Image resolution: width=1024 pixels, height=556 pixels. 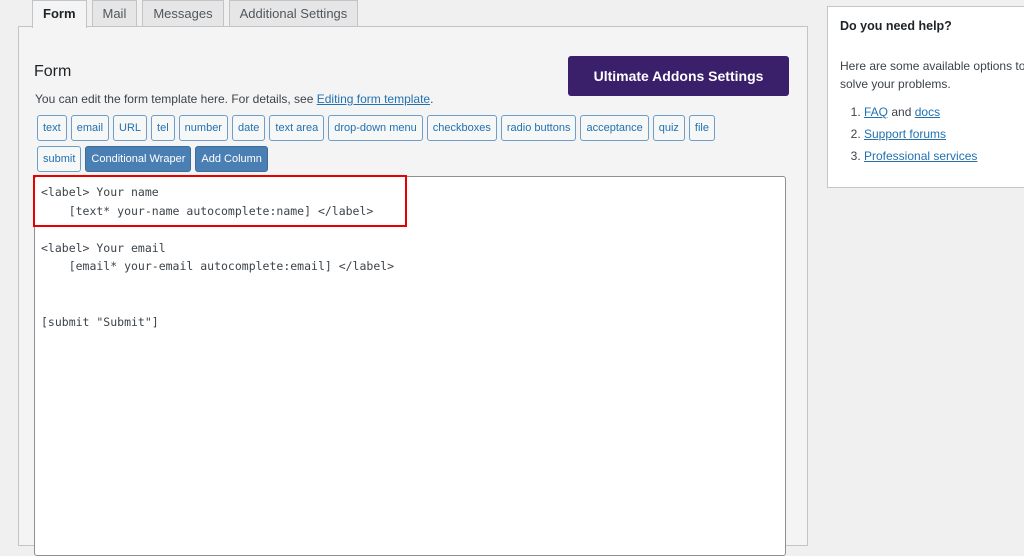 I want to click on tag-button-file: file, so click(x=701, y=128).